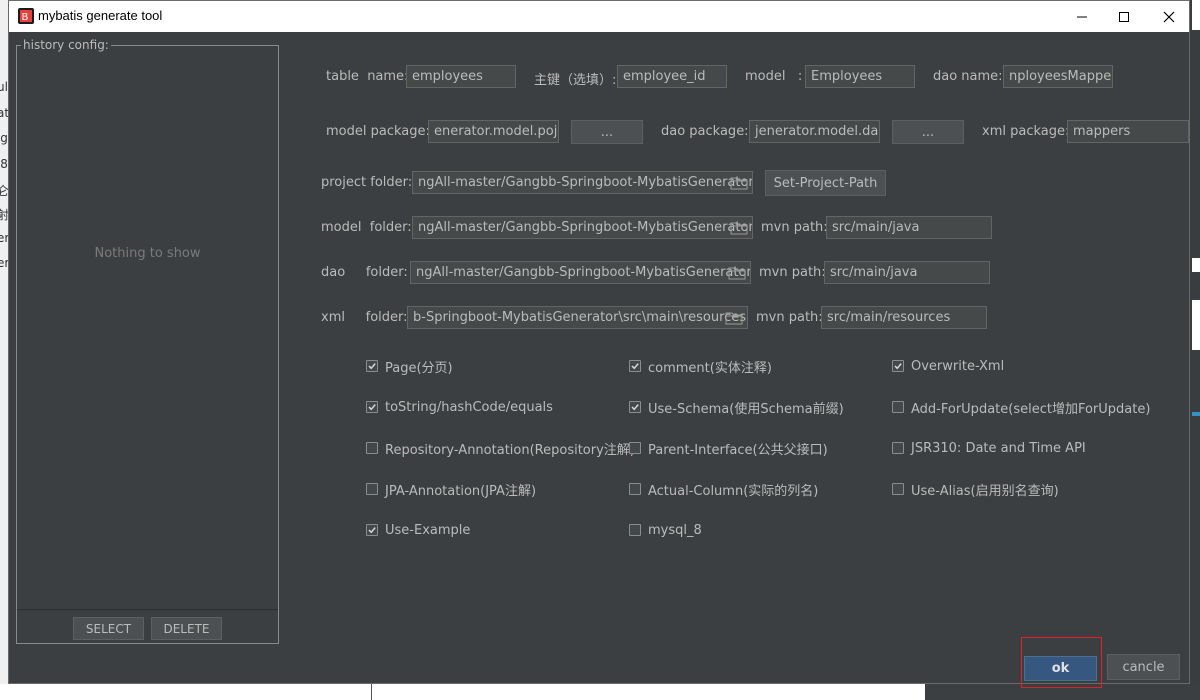  What do you see at coordinates (705, 131) in the screenshot?
I see `dao-package-label: dao package:` at bounding box center [705, 131].